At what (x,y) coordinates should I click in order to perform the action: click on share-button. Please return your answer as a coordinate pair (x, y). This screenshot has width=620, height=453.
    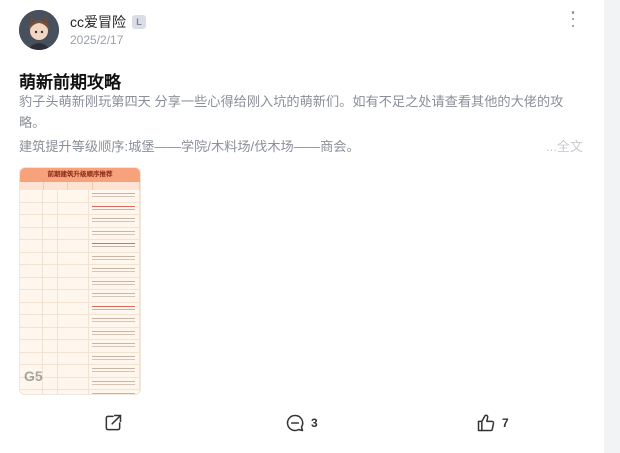
    Looking at the image, I should click on (113, 423).